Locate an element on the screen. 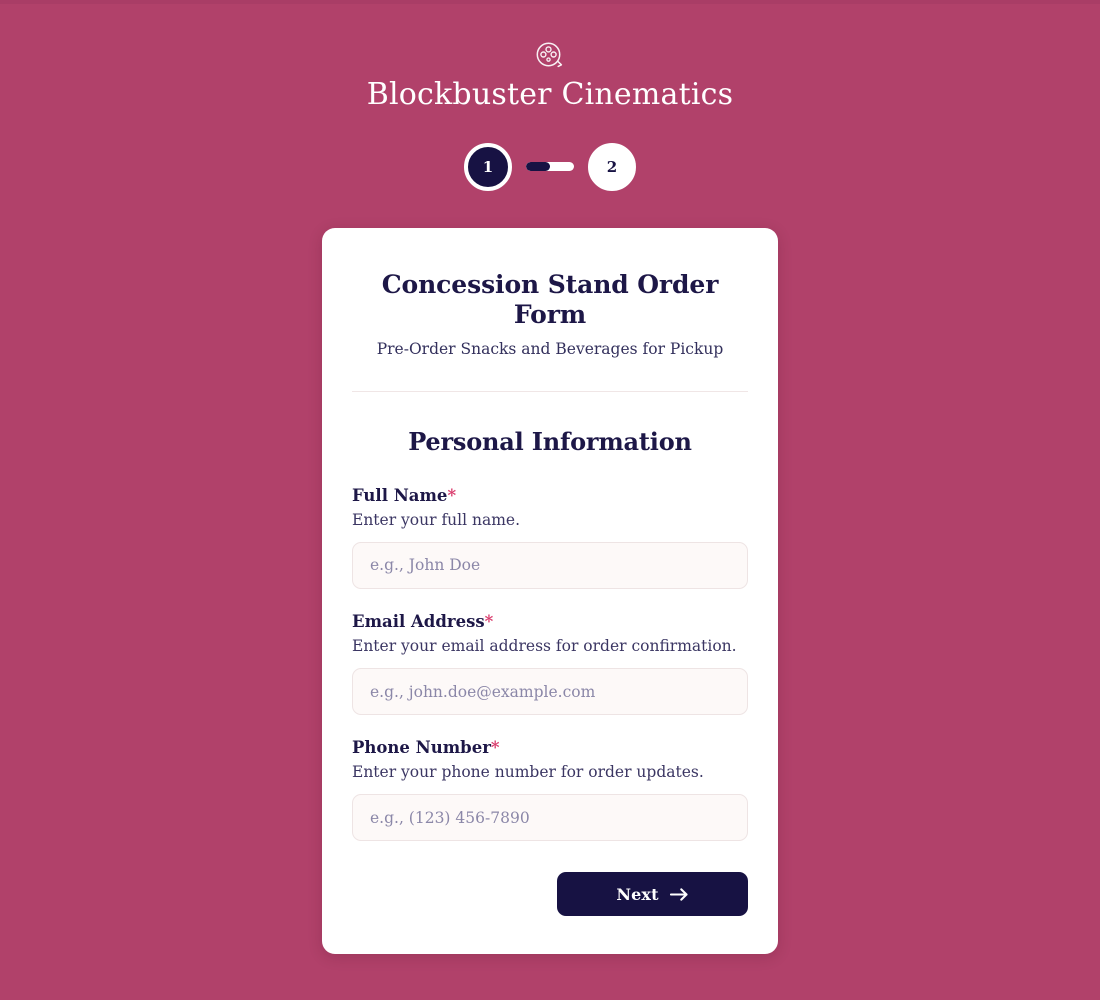  card-footer: Next is located at coordinates (550, 894).